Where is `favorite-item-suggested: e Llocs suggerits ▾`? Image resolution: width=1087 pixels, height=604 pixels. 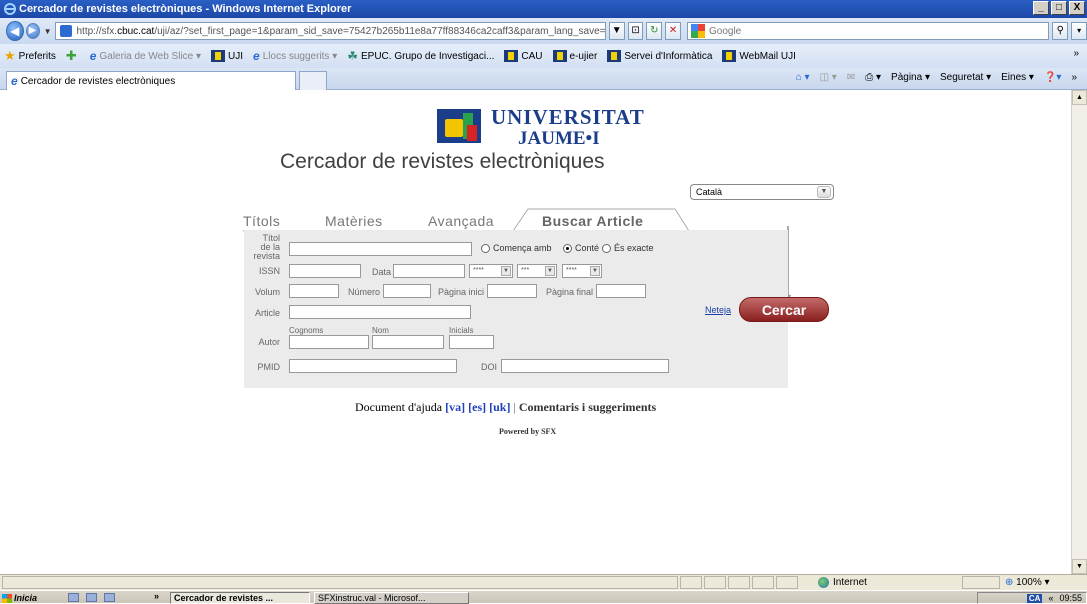
favorite-item-suggested: e Llocs suggerits ▾ is located at coordinates (295, 56).